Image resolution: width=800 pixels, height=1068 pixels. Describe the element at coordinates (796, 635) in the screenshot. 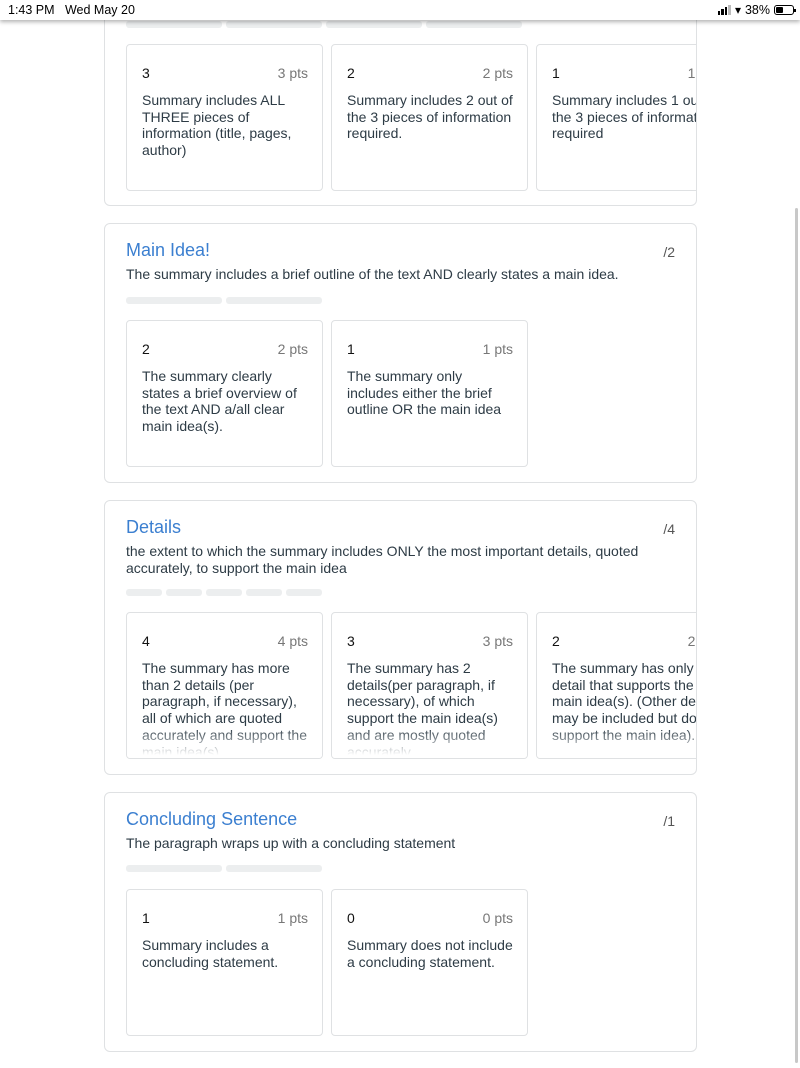

I see `scrollbar` at that location.